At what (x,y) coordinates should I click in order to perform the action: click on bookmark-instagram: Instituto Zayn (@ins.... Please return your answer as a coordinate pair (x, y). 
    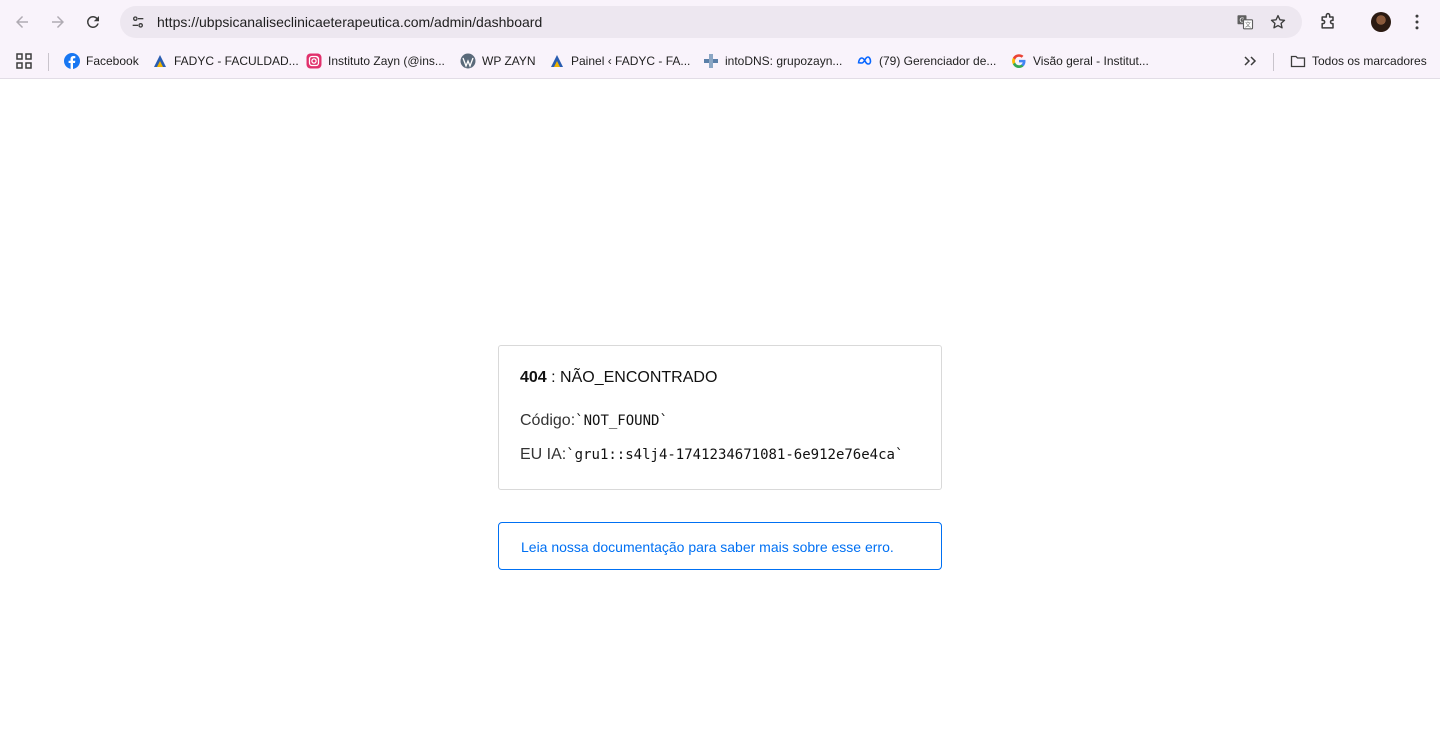
    Looking at the image, I should click on (375, 61).